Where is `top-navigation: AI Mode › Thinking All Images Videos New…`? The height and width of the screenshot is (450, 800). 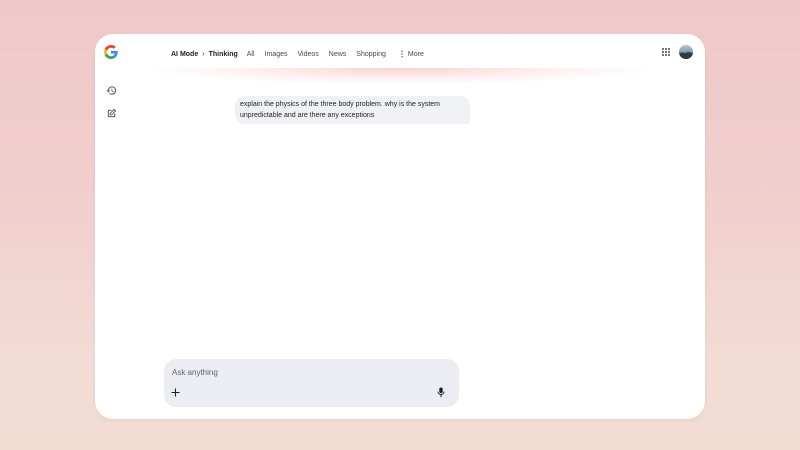
top-navigation: AI Mode › Thinking All Images Videos New… is located at coordinates (297, 54).